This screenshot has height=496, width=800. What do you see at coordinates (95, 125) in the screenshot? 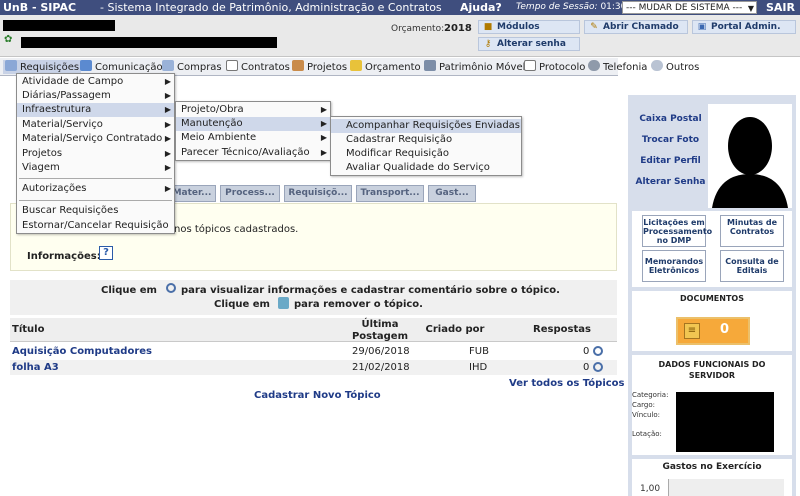
I see `dd-material-servico: Material/Serviço ▶` at bounding box center [95, 125].